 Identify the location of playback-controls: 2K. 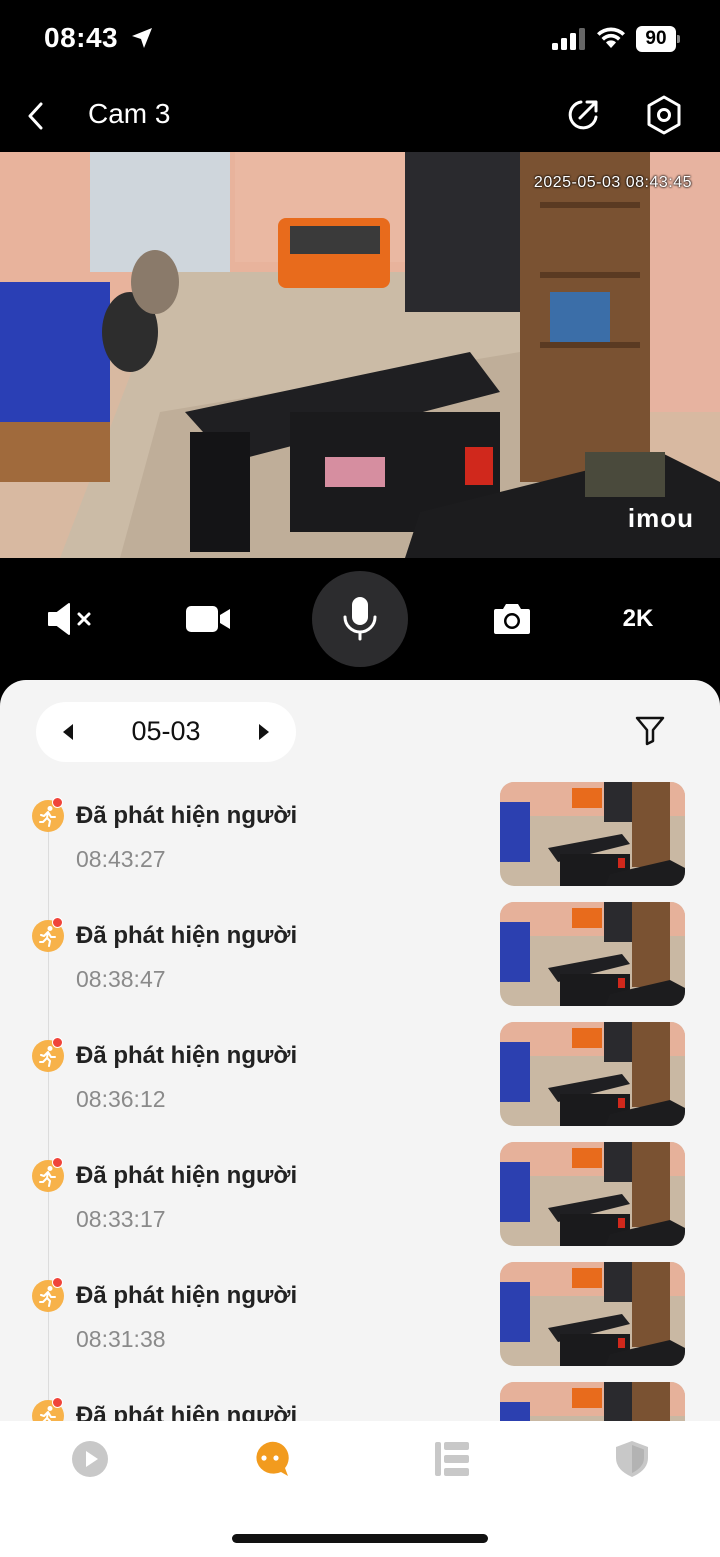
(360, 619).